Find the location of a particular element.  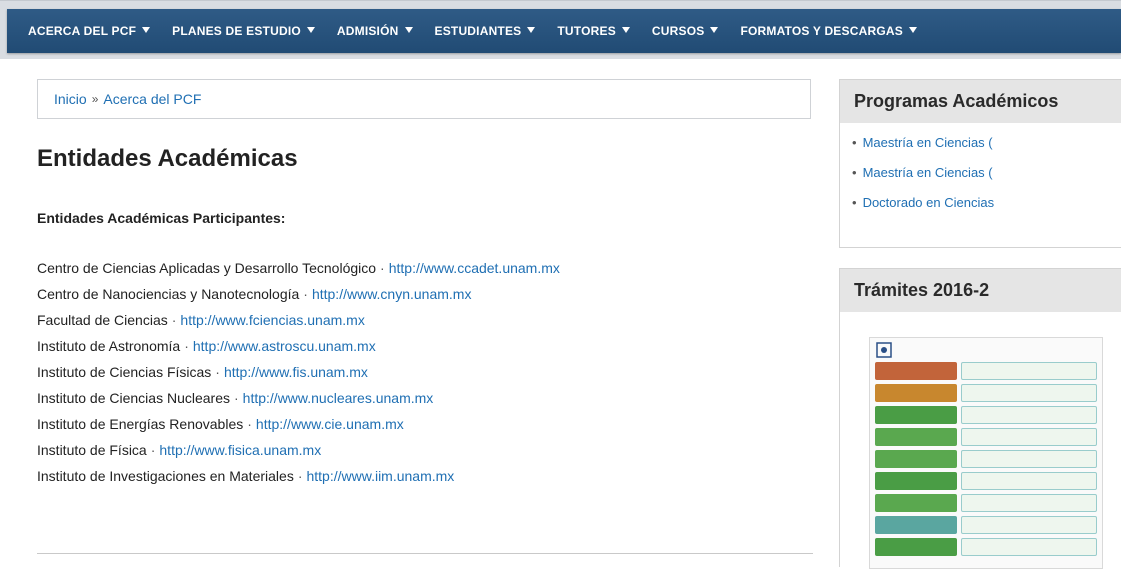

unam-logo-icon is located at coordinates (884, 350).